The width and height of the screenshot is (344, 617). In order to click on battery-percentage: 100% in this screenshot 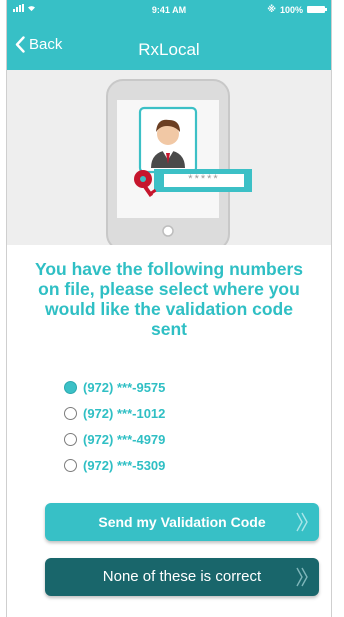, I will do `click(291, 9)`.